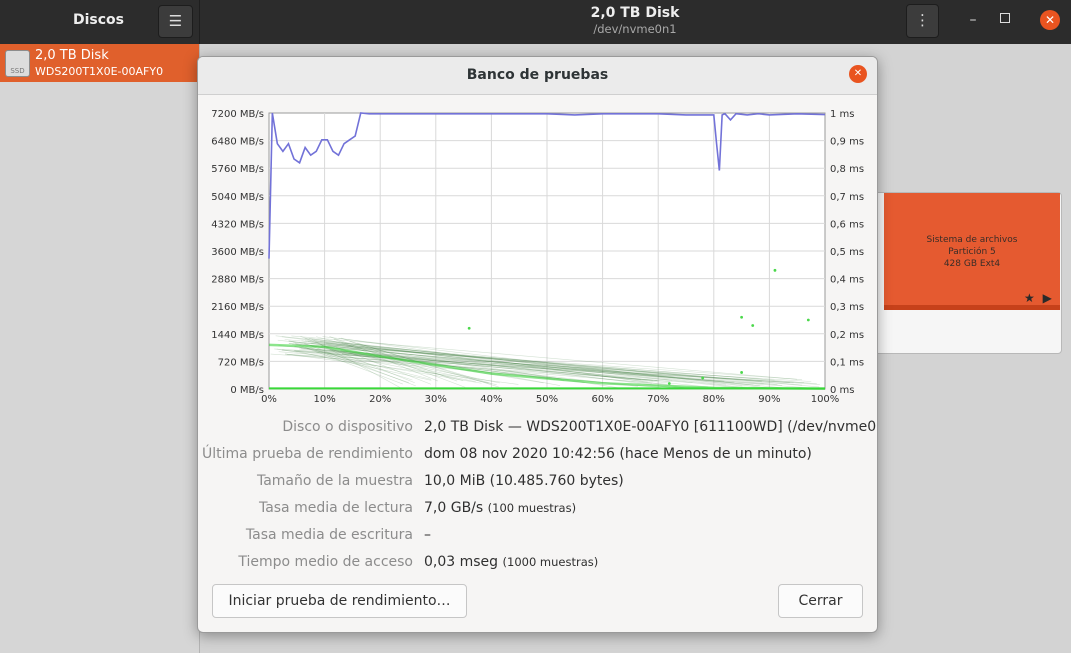  I want to click on vertical-dots-icon: ⋮, so click(922, 21).